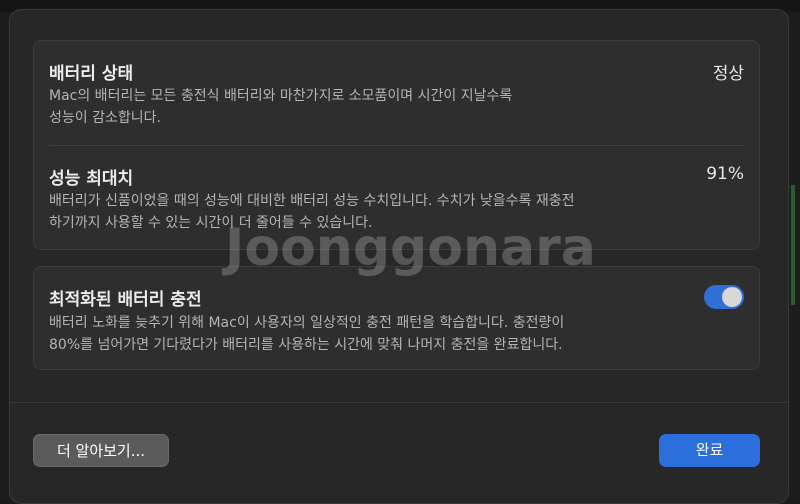 This screenshot has width=800, height=504. I want to click on done-button: 완료, so click(709, 450).